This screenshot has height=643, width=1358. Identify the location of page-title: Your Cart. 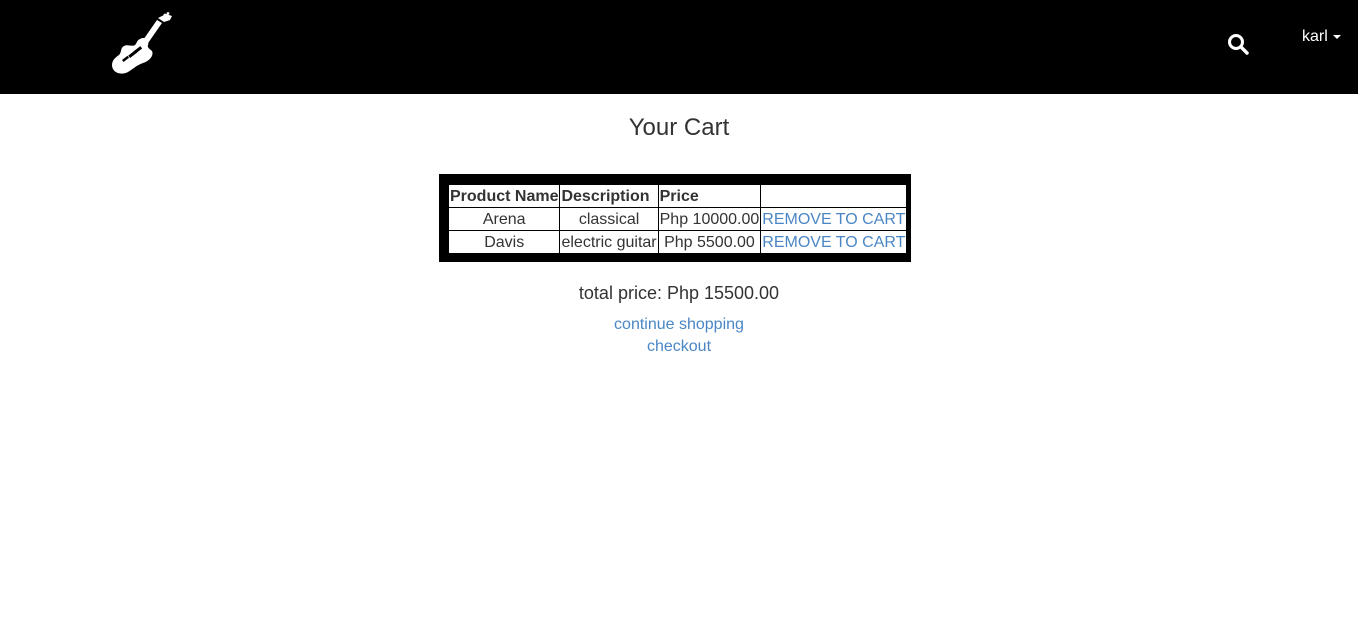
(679, 127).